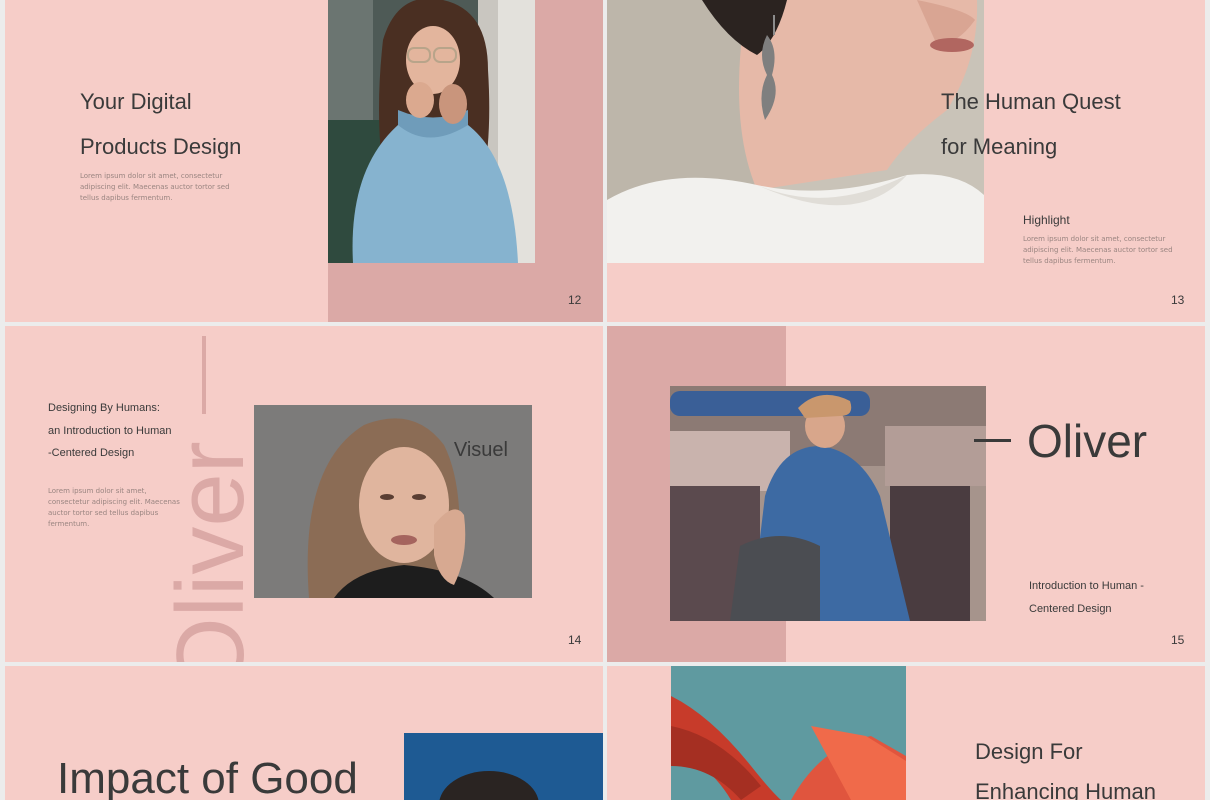  What do you see at coordinates (393, 501) in the screenshot?
I see `woman-portrait-photo: Visuel` at bounding box center [393, 501].